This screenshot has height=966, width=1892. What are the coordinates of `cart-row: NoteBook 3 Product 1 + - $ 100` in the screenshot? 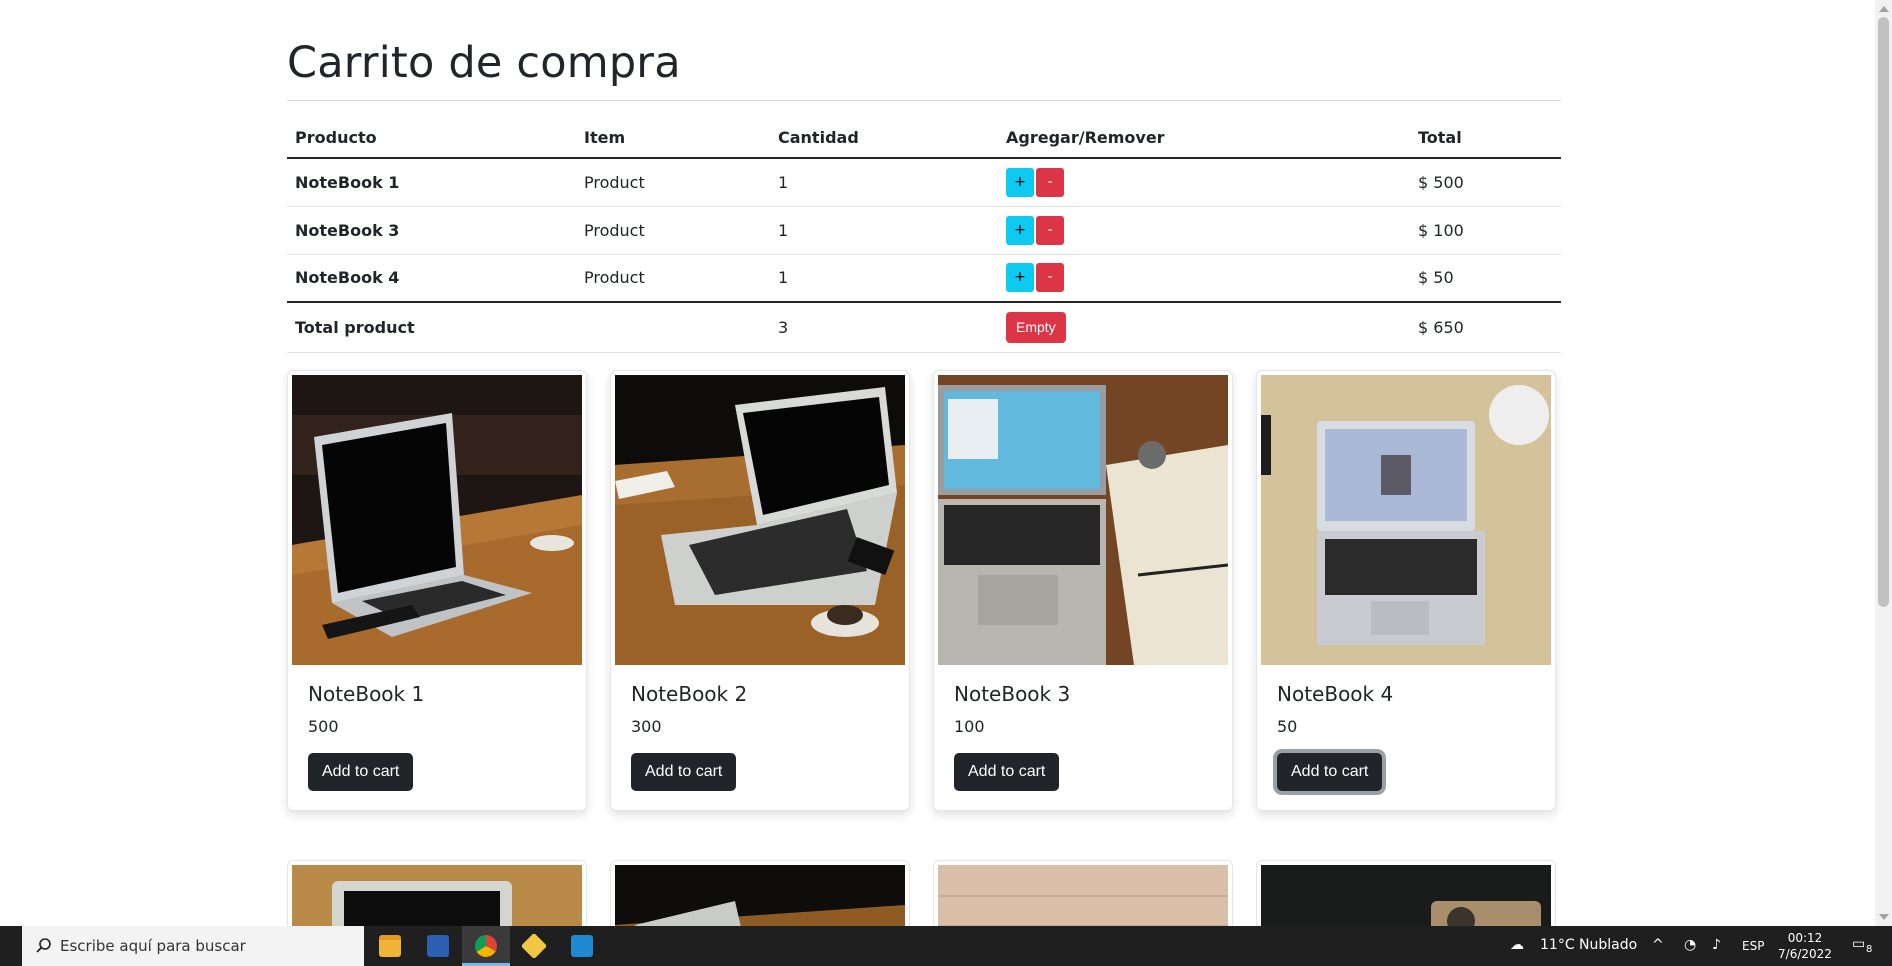 It's located at (924, 230).